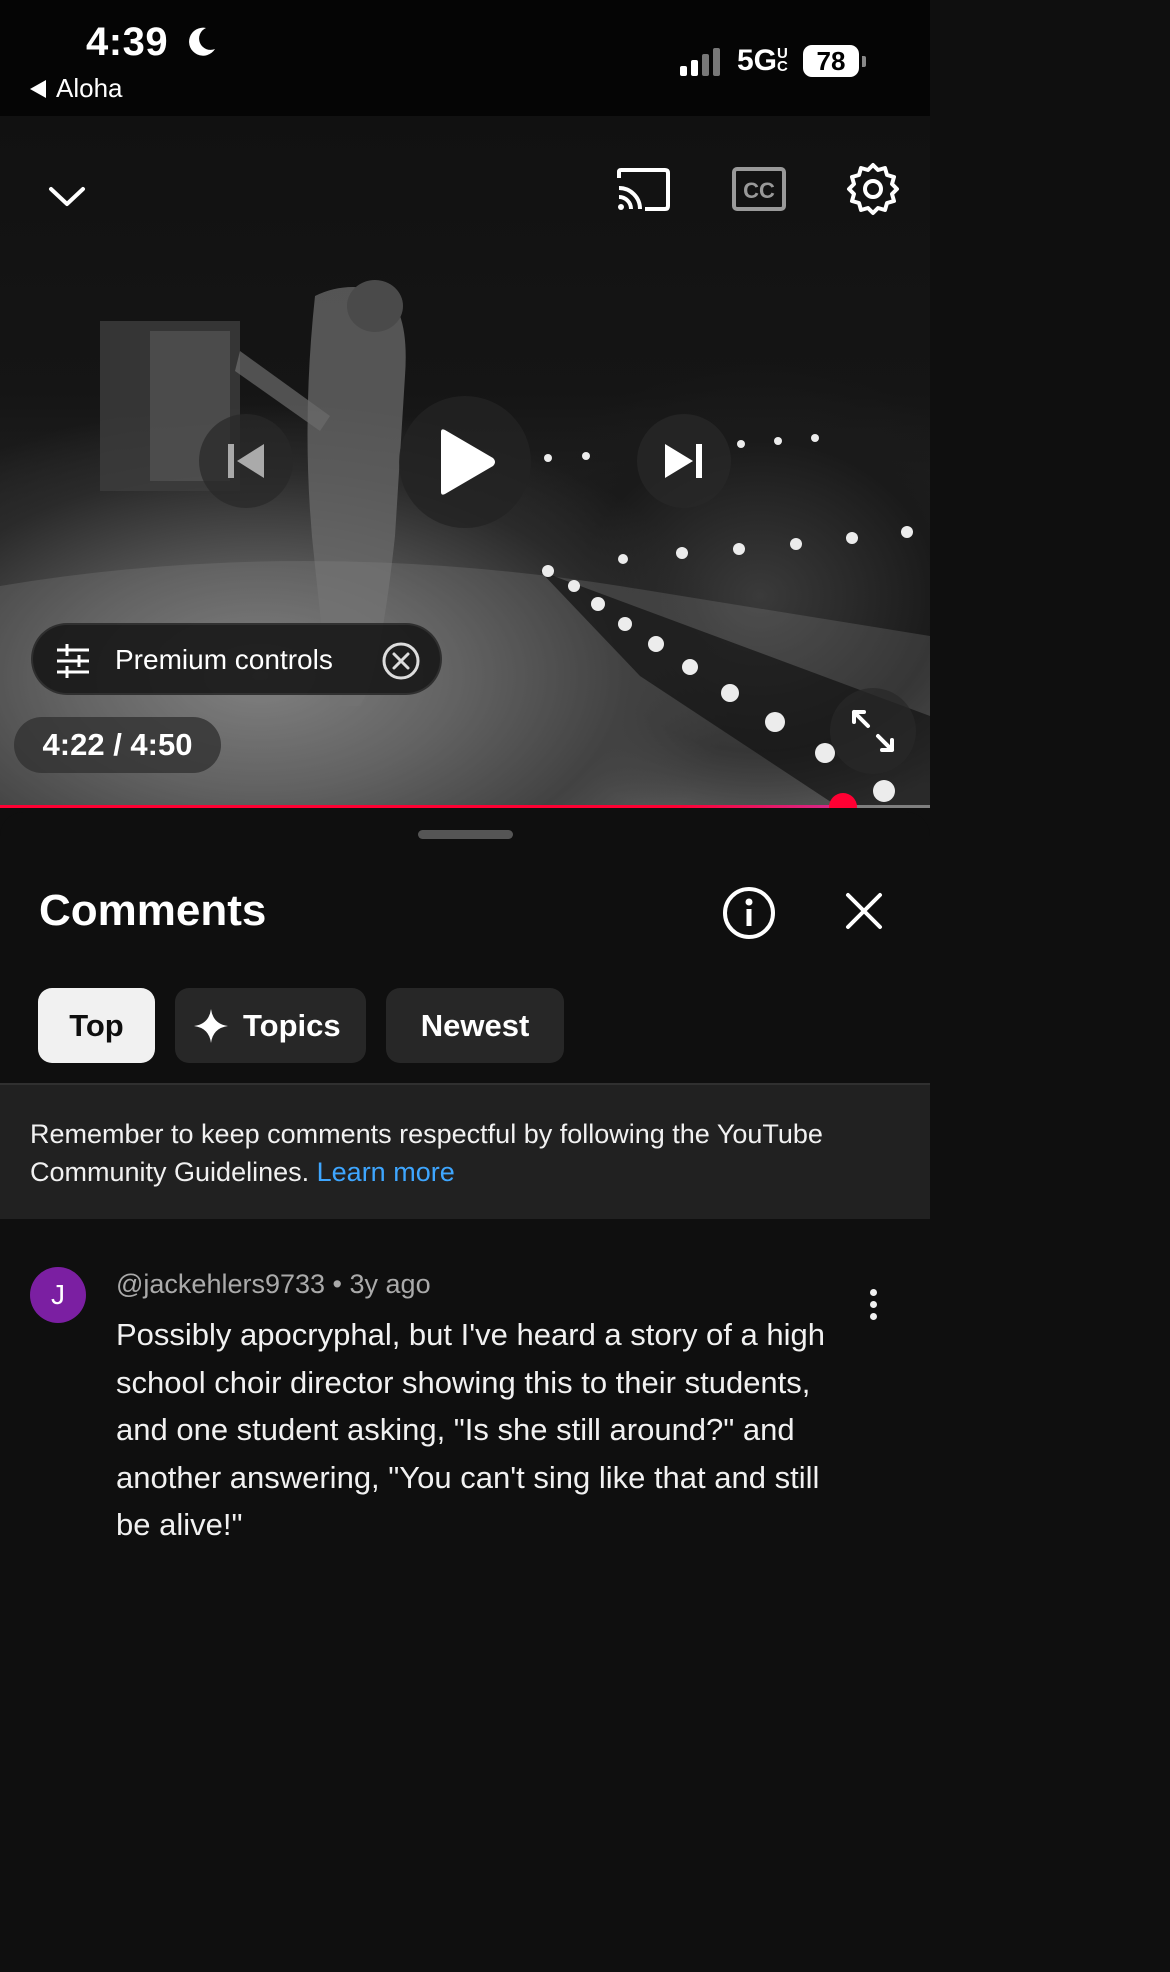 The image size is (1170, 1972). I want to click on tab-topics-label: Topics, so click(292, 1025).